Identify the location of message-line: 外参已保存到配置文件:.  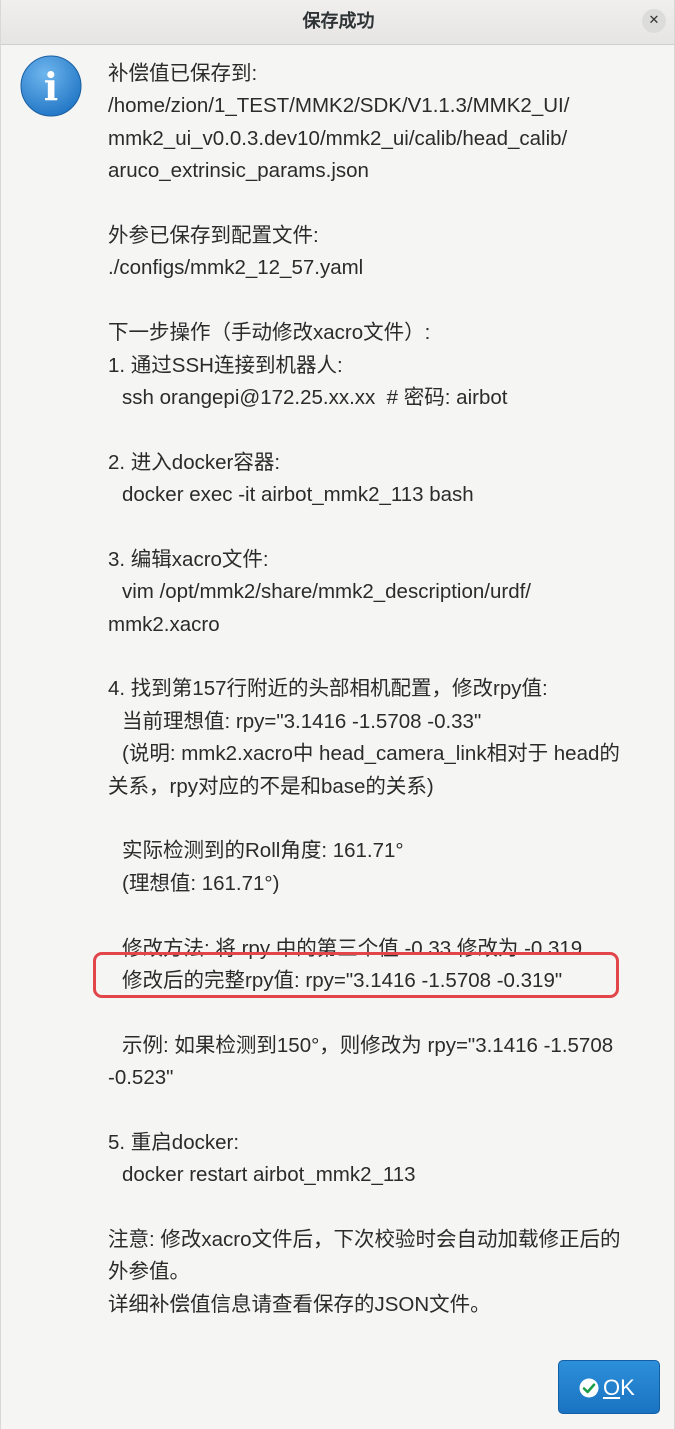
(213, 235).